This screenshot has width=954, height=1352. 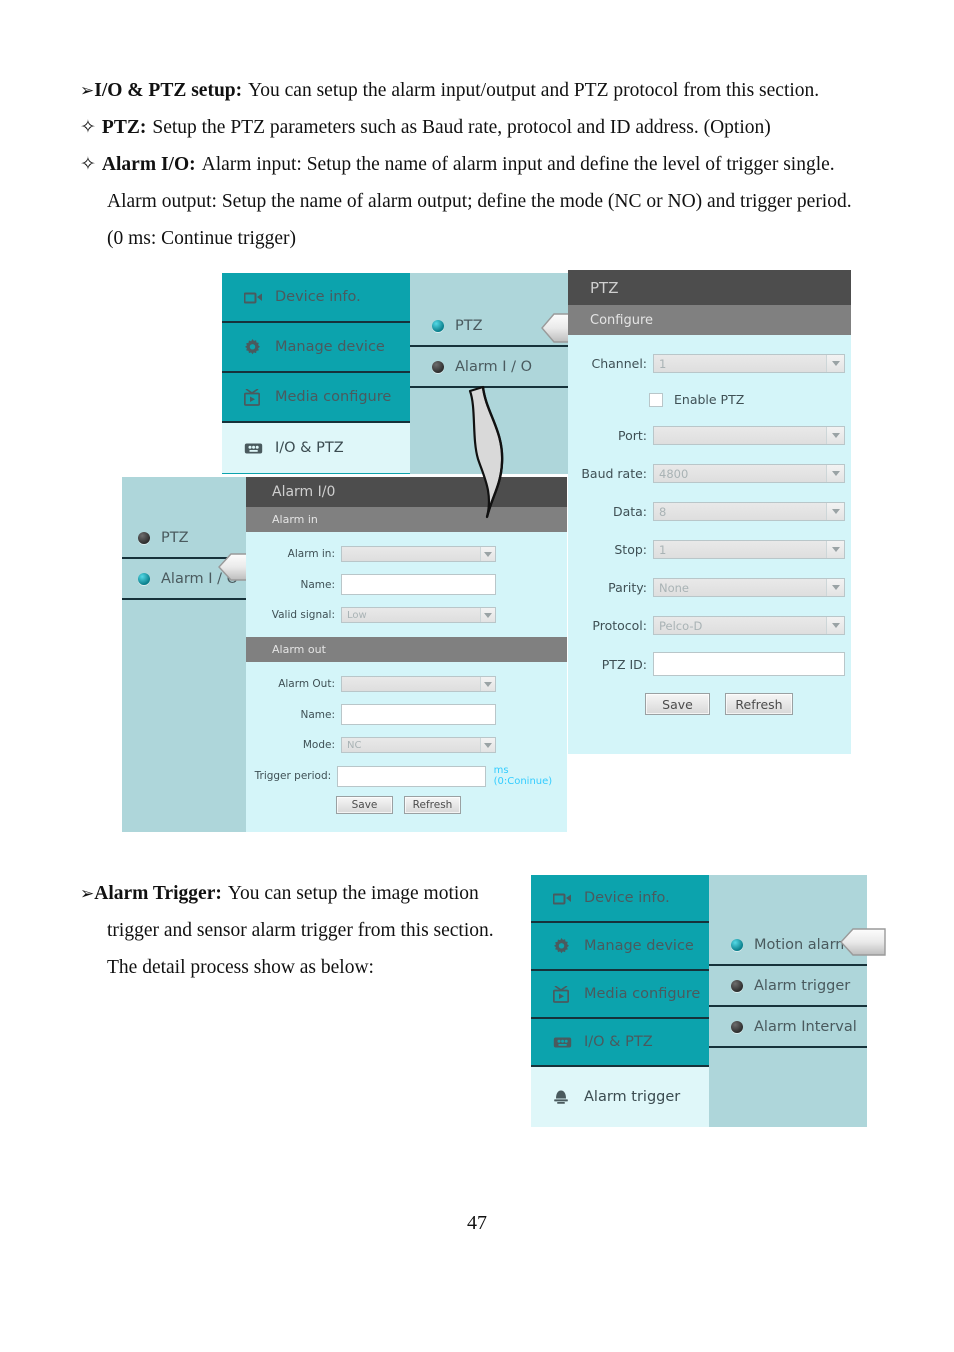 I want to click on selection-pointer-icon, so click(x=863, y=943).